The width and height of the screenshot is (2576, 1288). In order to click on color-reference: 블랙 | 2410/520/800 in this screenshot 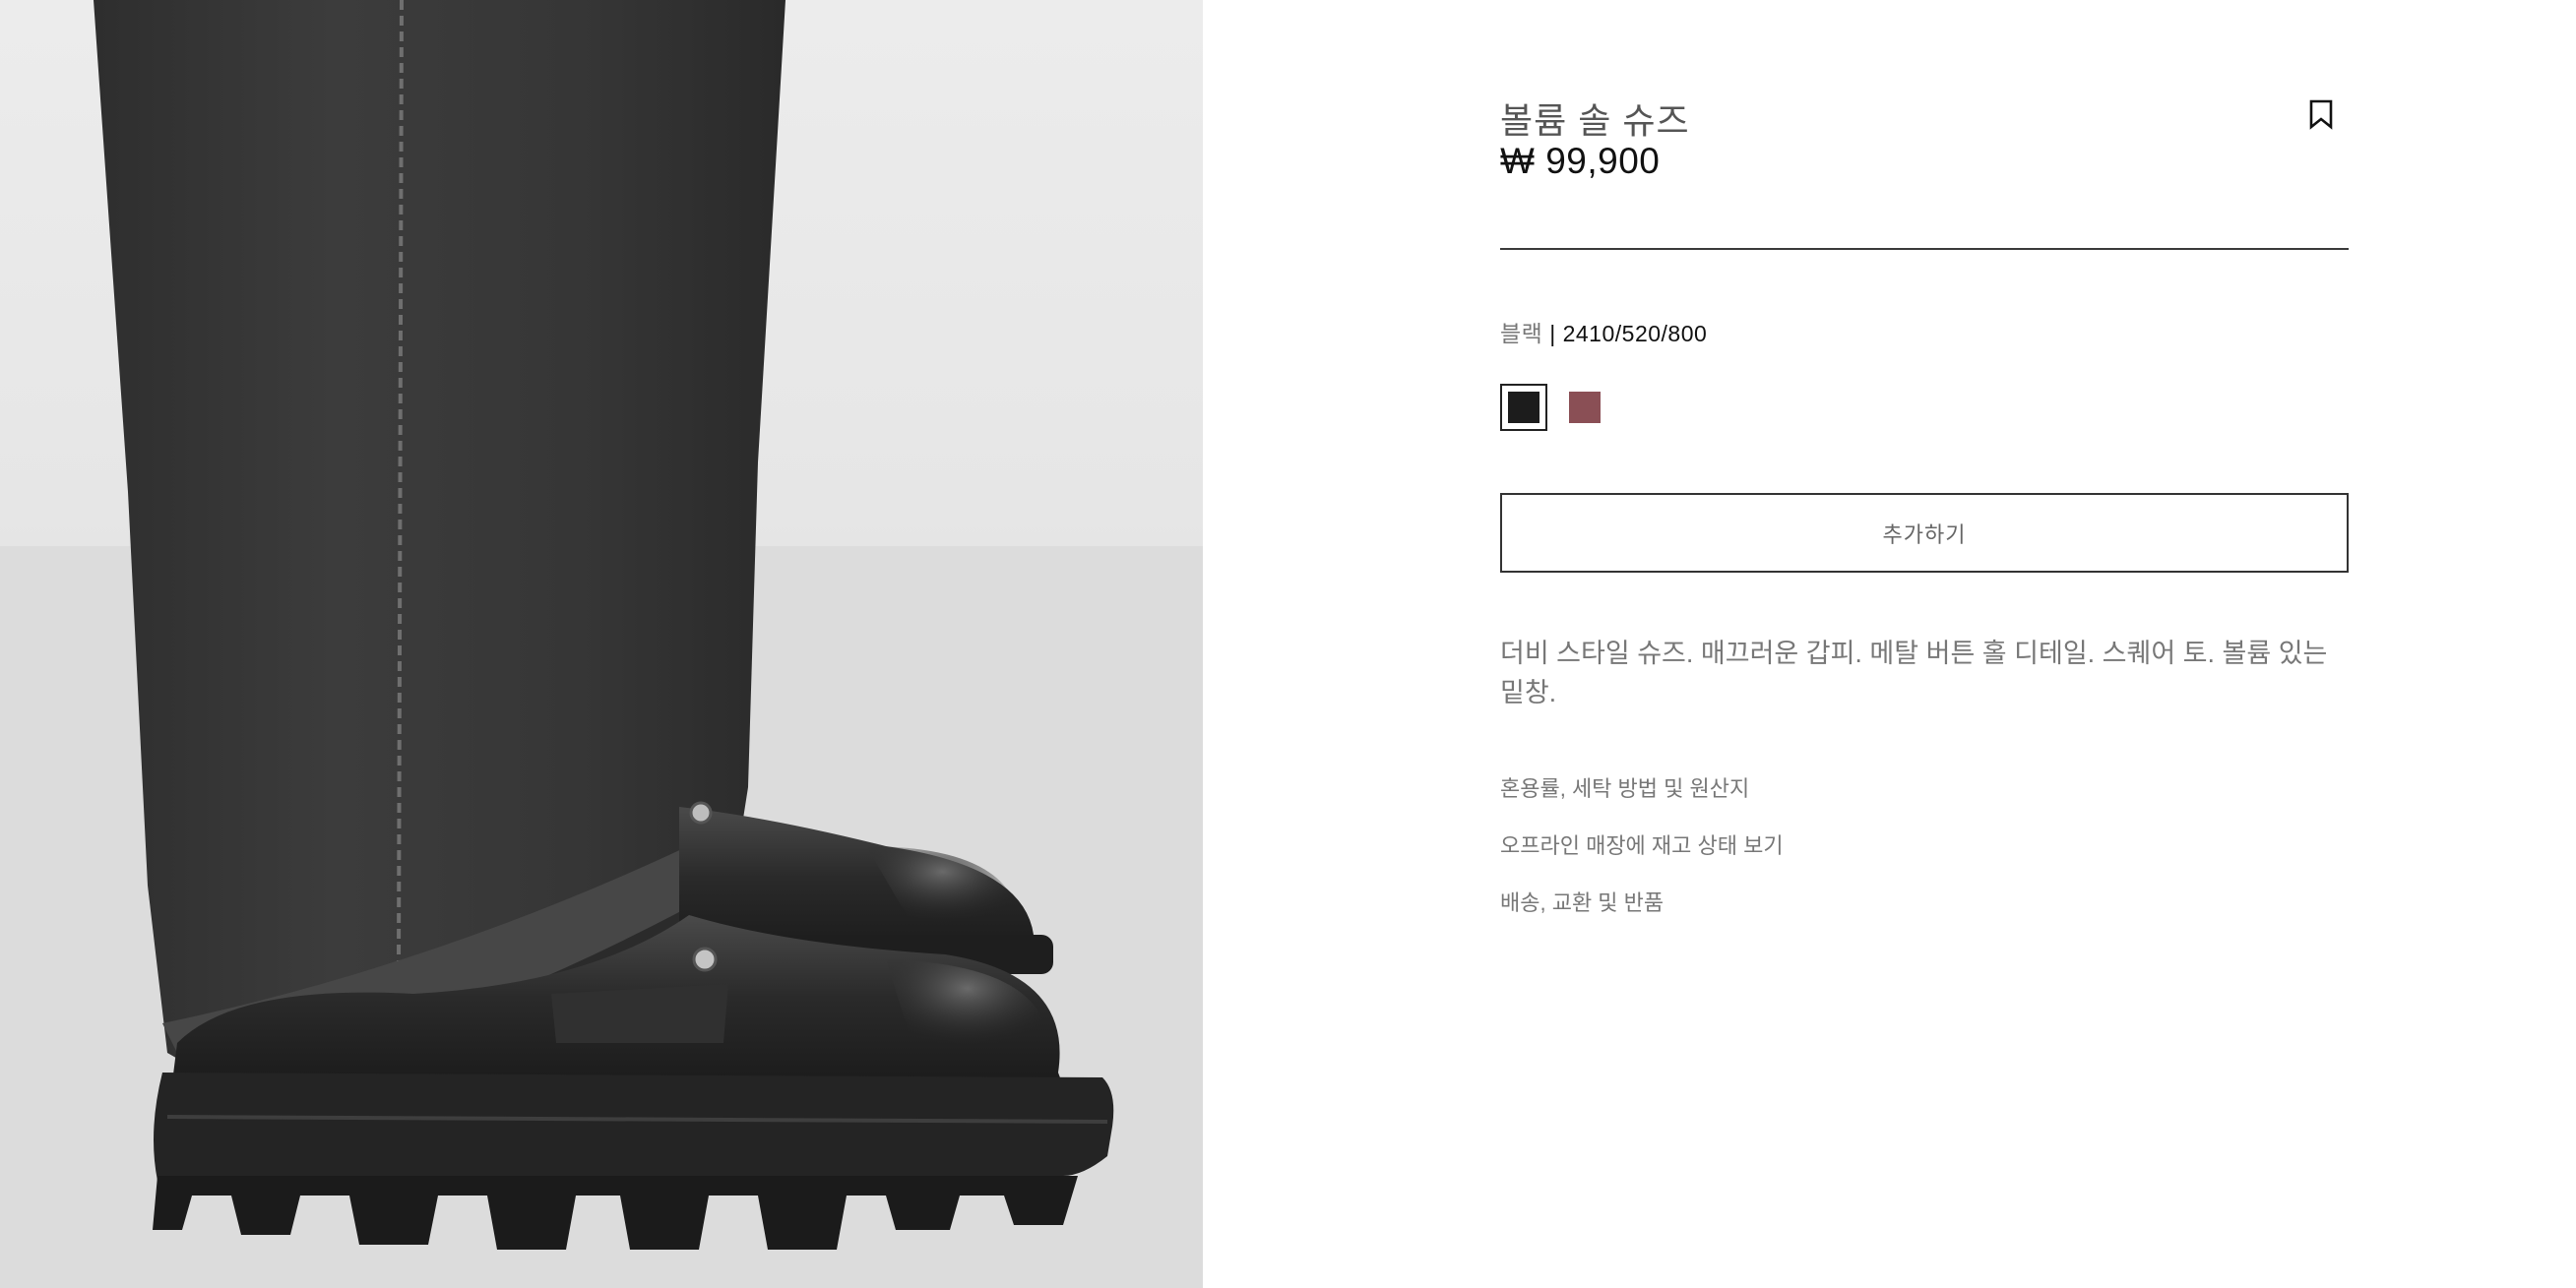, I will do `click(1604, 331)`.